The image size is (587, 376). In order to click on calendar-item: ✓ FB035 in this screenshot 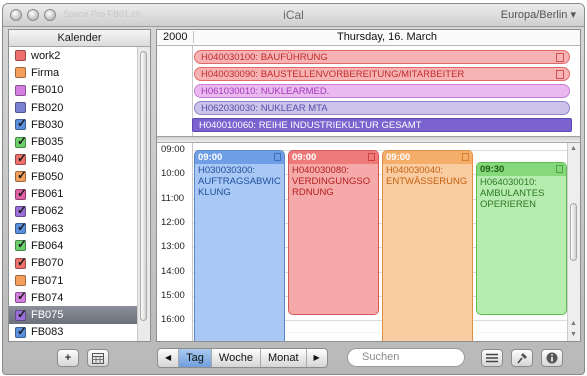, I will do `click(74, 141)`.